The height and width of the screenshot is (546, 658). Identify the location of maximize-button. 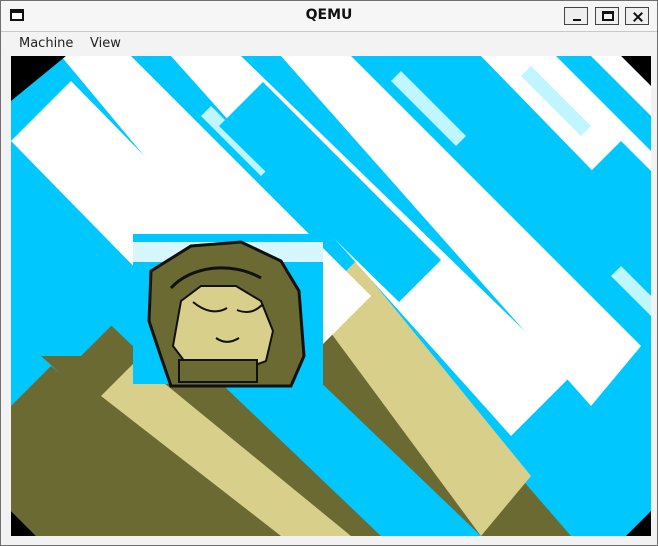
(607, 16).